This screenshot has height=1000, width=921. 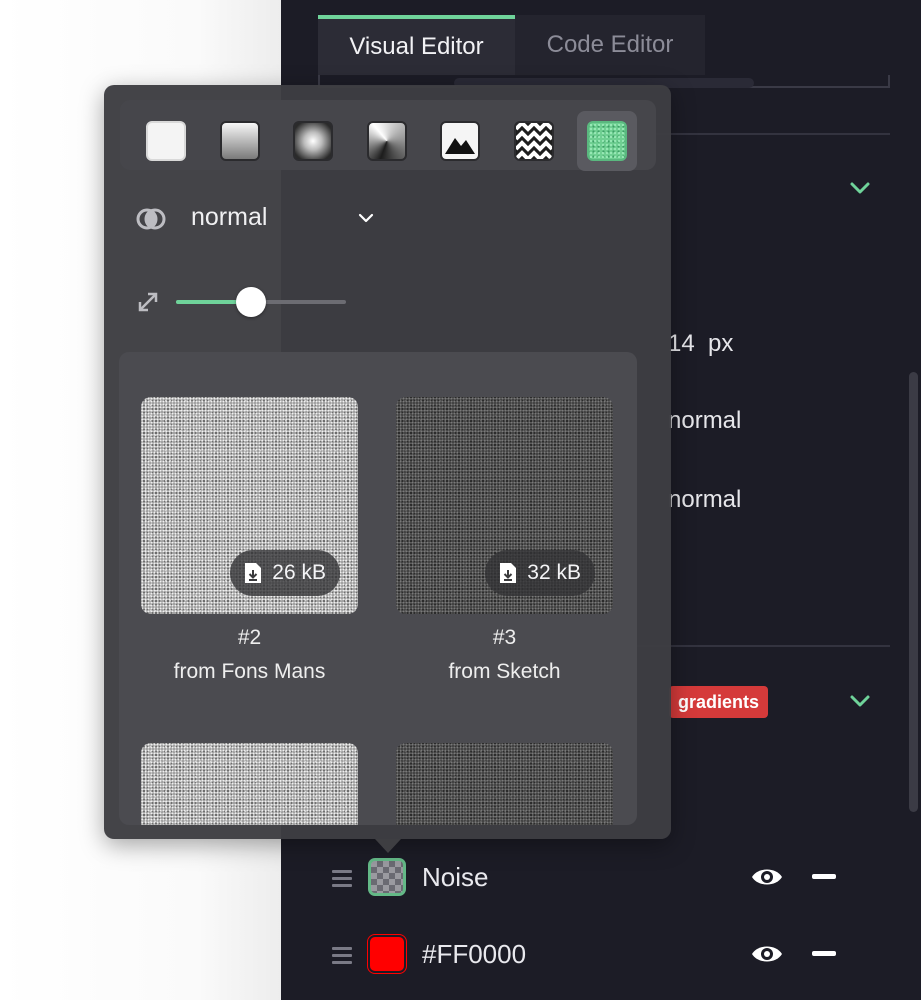 I want to click on noise-id: #2, so click(x=249, y=637).